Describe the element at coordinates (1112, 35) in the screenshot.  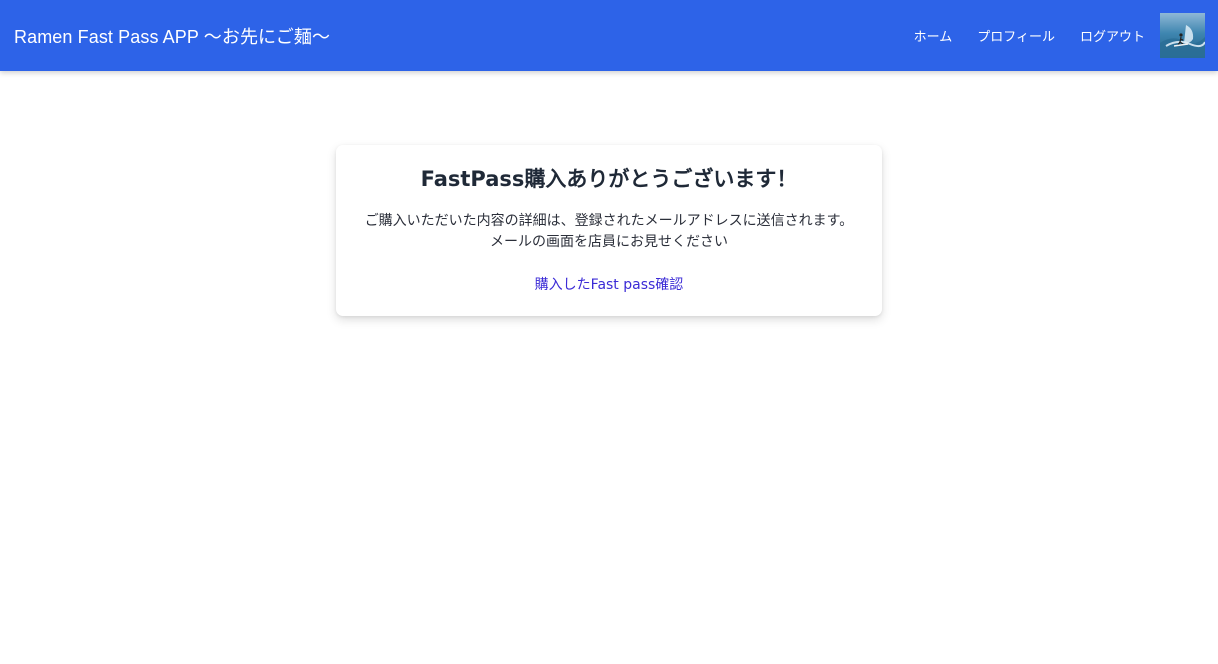
I see `nav-logout-link: ログアウト` at that location.